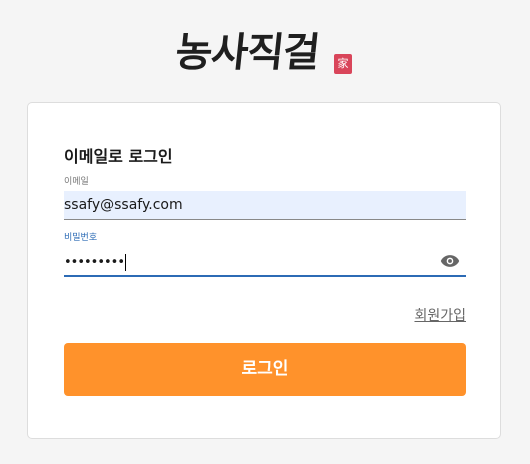 Image resolution: width=530 pixels, height=464 pixels. I want to click on brand-logo: 농사직걸 家, so click(266, 49).